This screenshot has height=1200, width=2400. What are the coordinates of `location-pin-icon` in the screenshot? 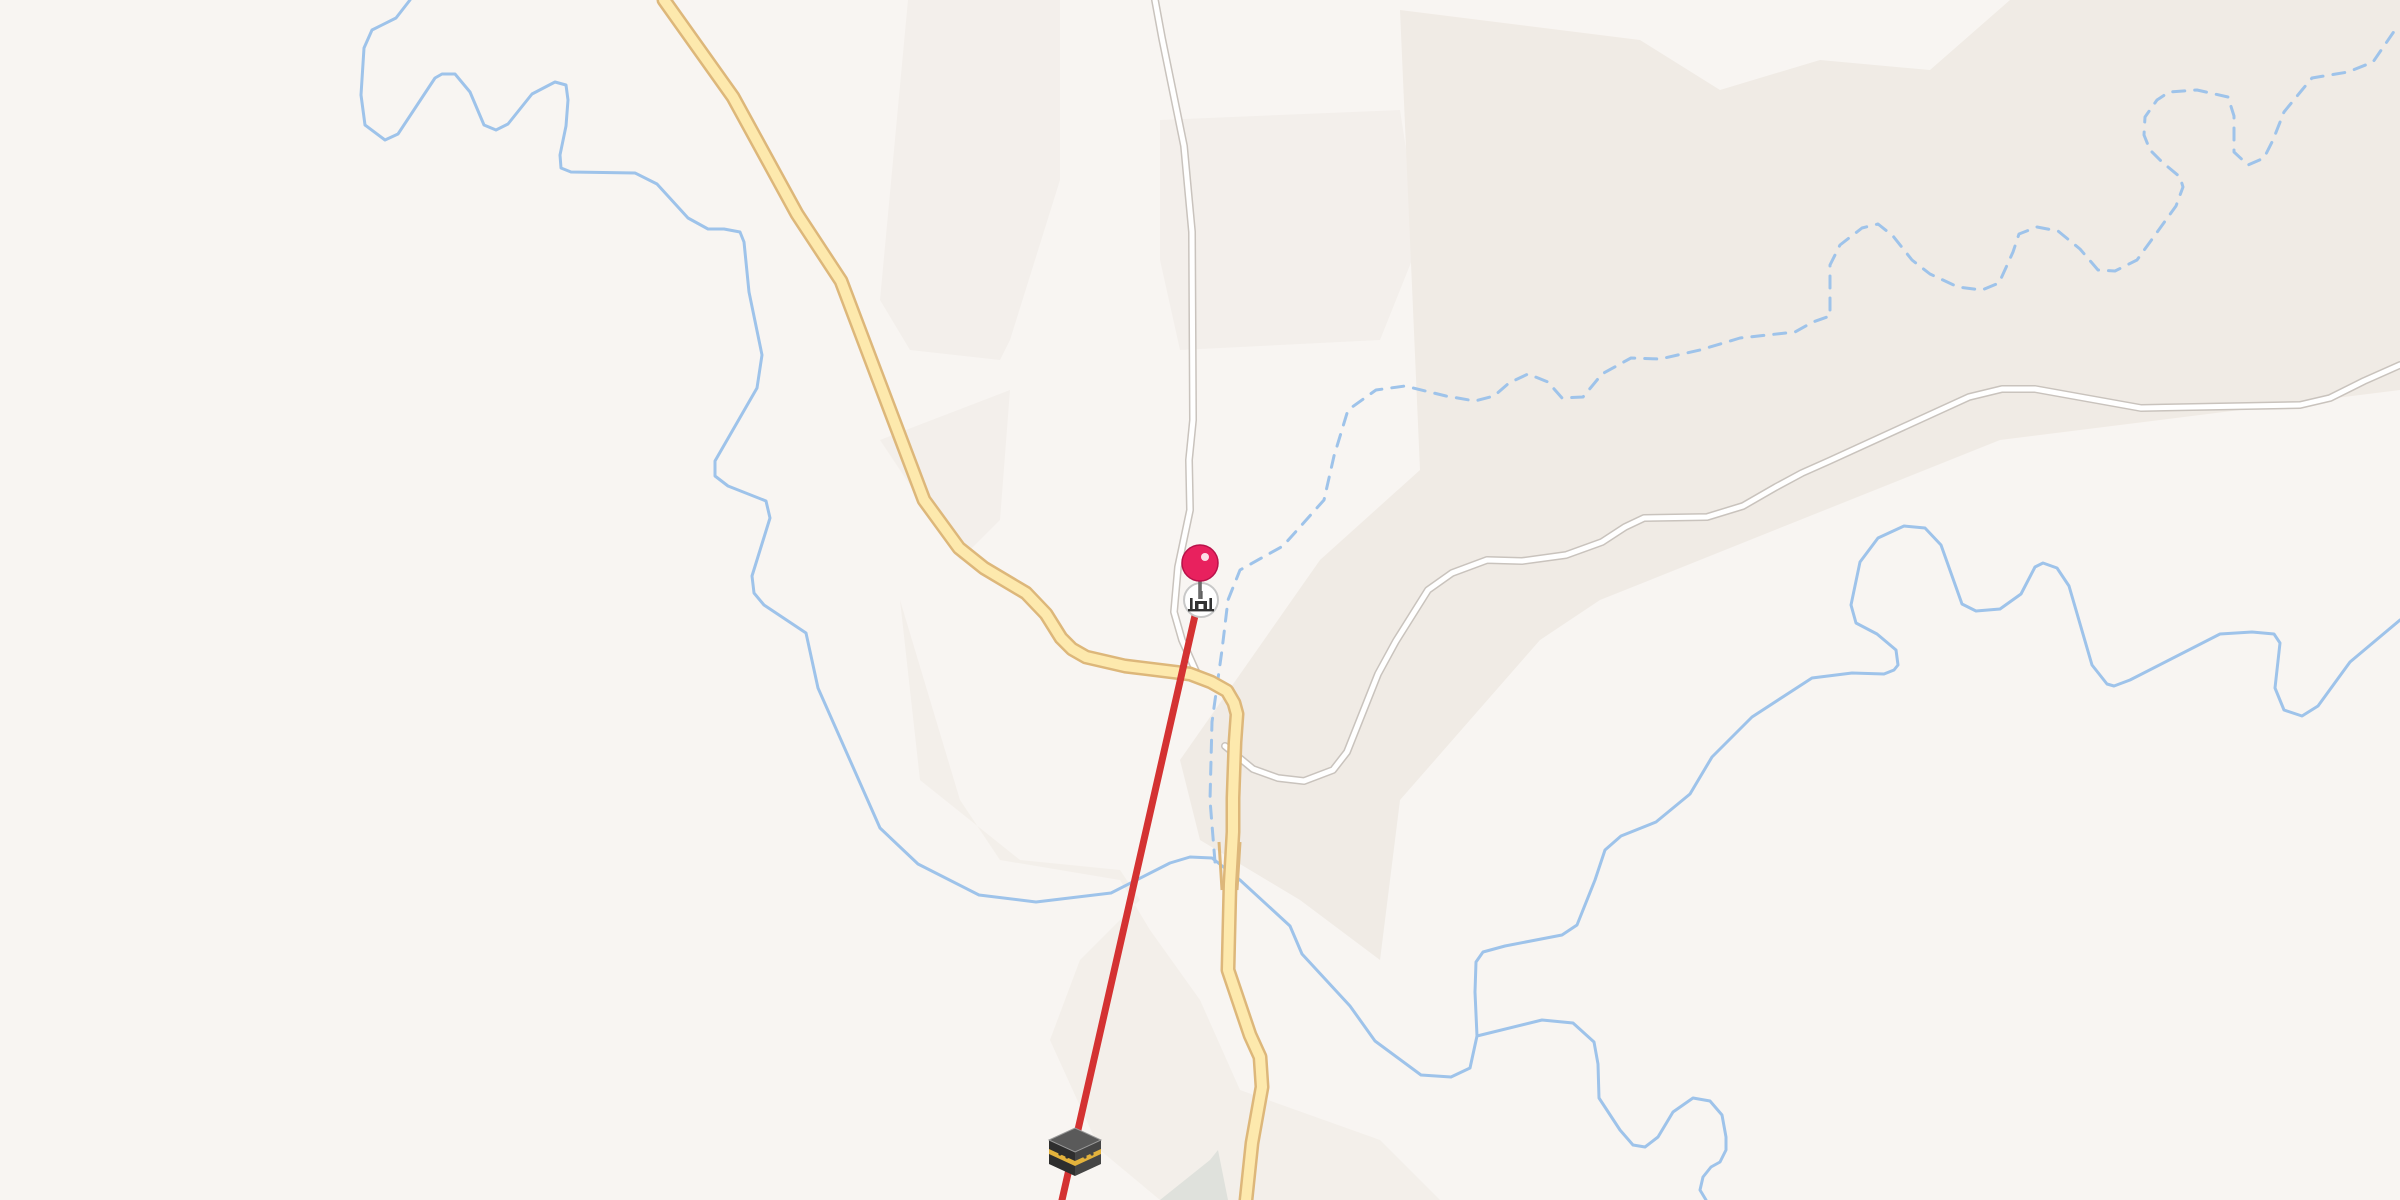 It's located at (1200, 563).